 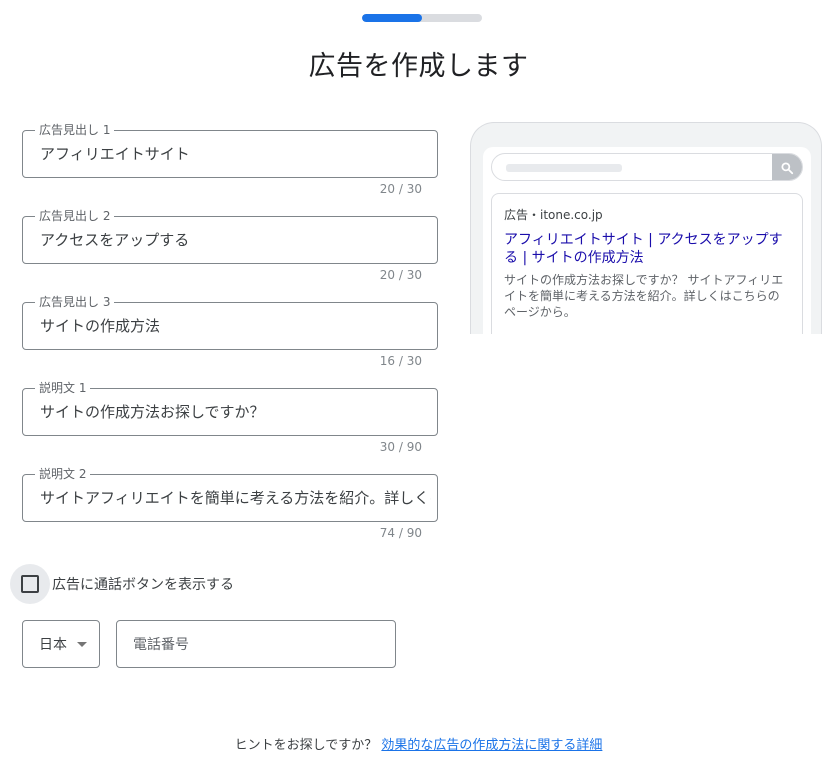 What do you see at coordinates (143, 584) in the screenshot?
I see `call-button-label: 広告に通話ボタンを表示する` at bounding box center [143, 584].